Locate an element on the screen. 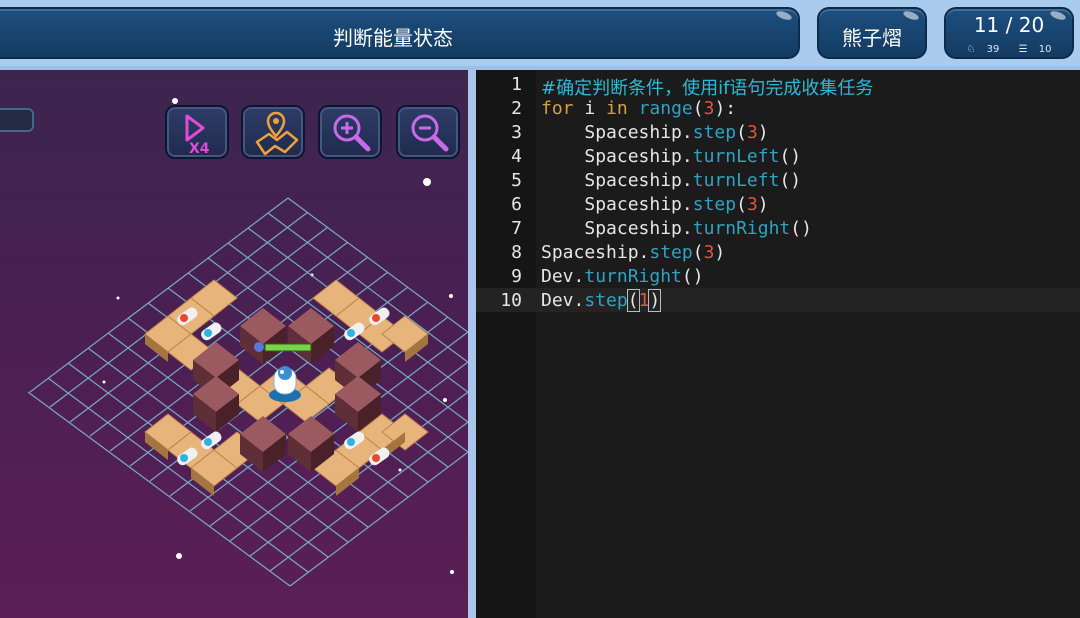 This screenshot has width=1080, height=618. level-stats: ♘ 39 ☰ 10 is located at coordinates (1009, 49).